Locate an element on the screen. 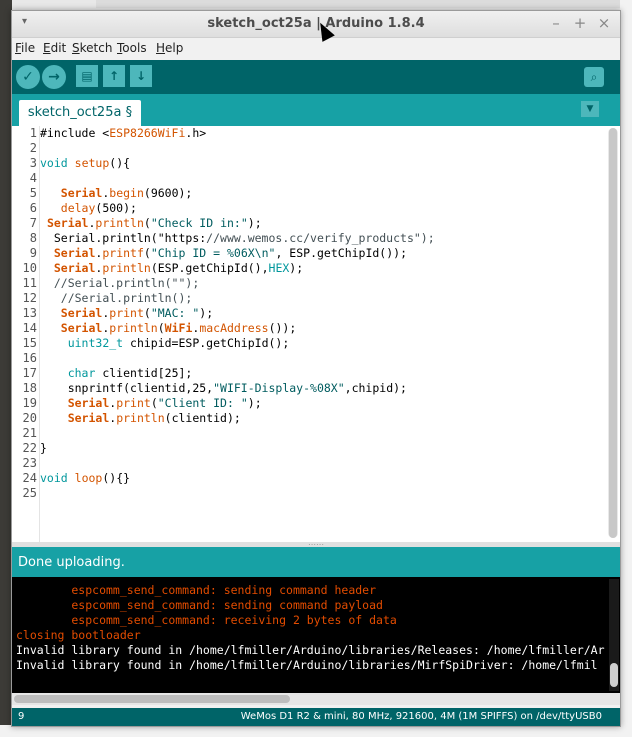 Image resolution: width=632 pixels, height=737 pixels. line-number: 5 is located at coordinates (33, 193).